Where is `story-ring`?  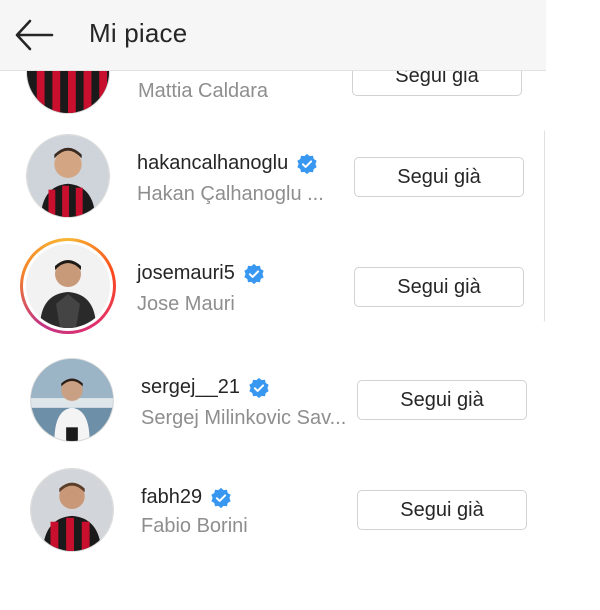 story-ring is located at coordinates (68, 286).